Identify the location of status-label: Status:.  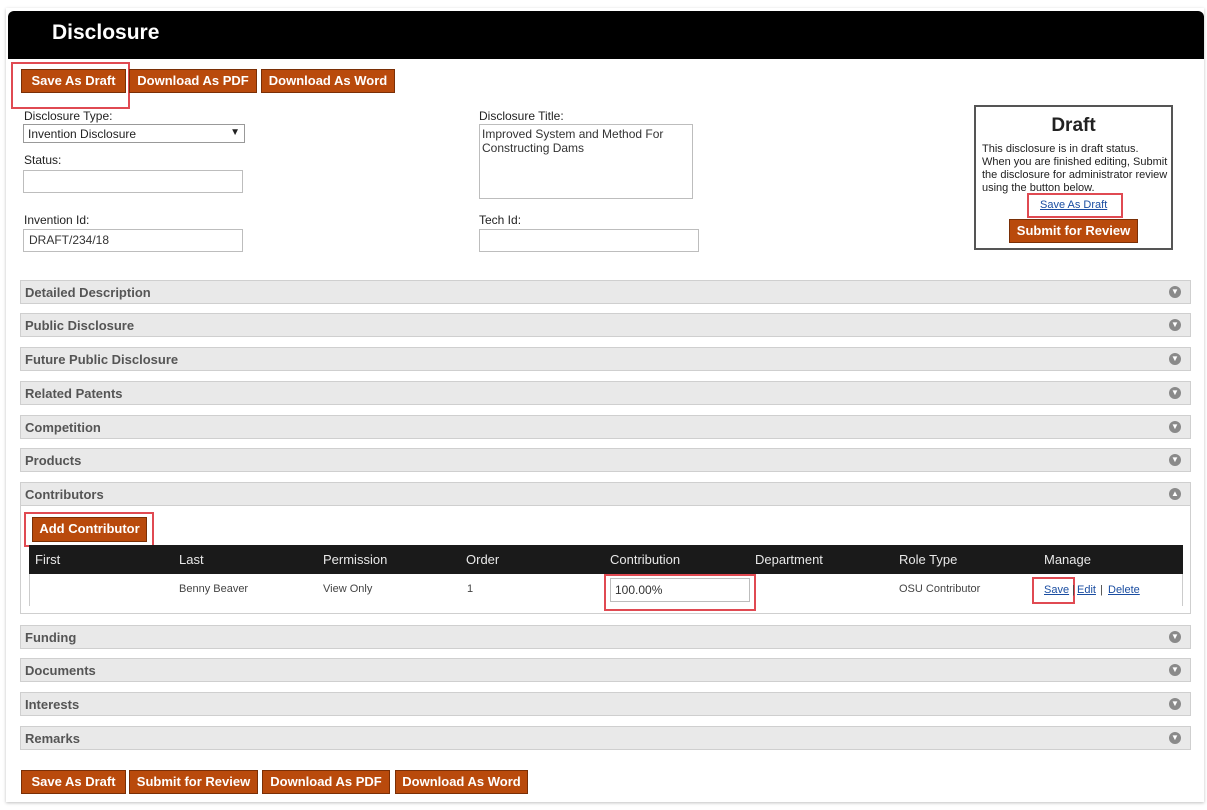
(43, 160).